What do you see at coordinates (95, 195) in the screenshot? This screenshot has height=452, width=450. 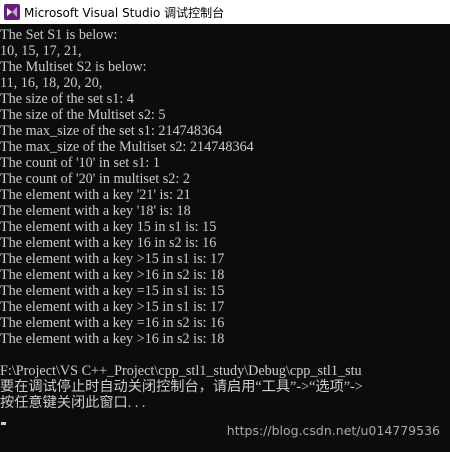 I see `console-line: The element with a key '21' is: 21` at bounding box center [95, 195].